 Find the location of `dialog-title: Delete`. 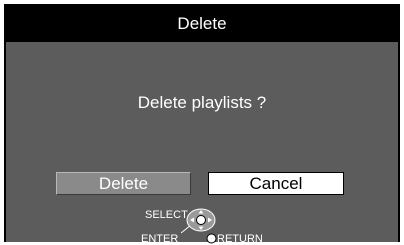

dialog-title: Delete is located at coordinates (202, 23).